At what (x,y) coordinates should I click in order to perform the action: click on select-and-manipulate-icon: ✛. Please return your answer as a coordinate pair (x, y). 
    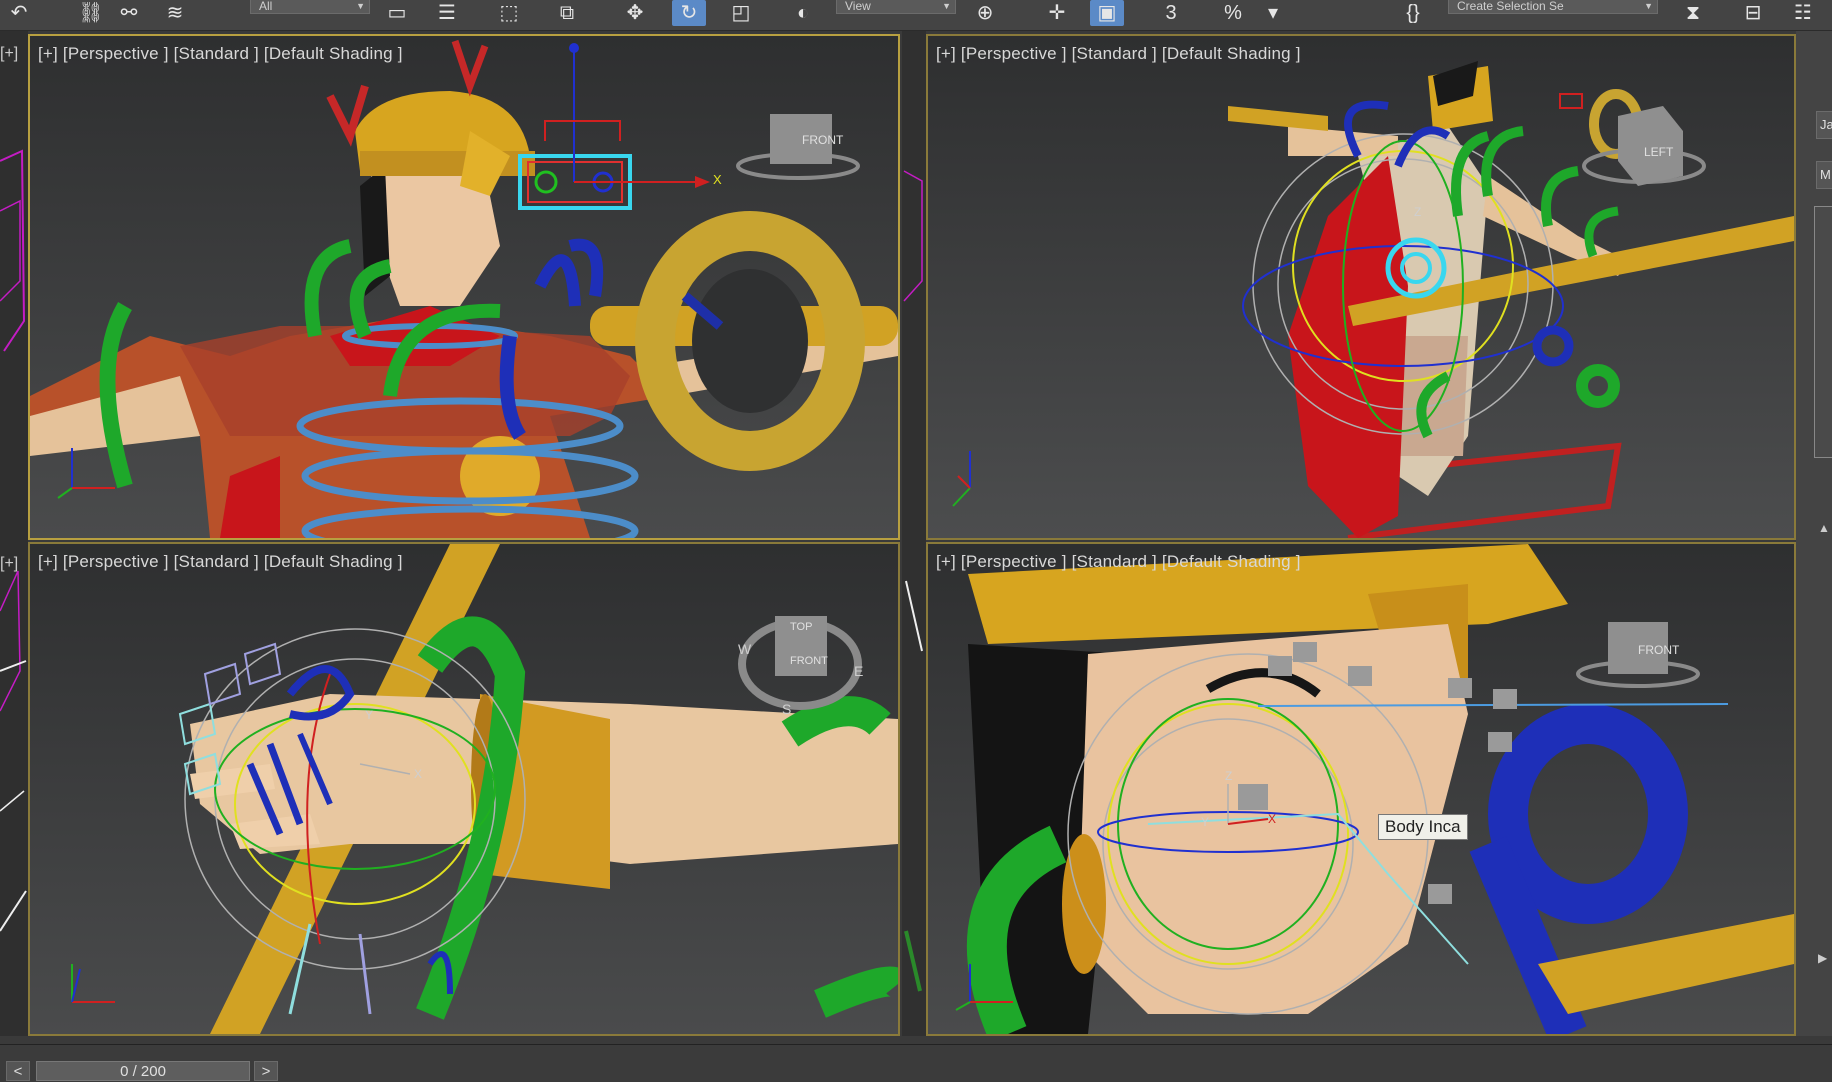
    Looking at the image, I should click on (1057, 13).